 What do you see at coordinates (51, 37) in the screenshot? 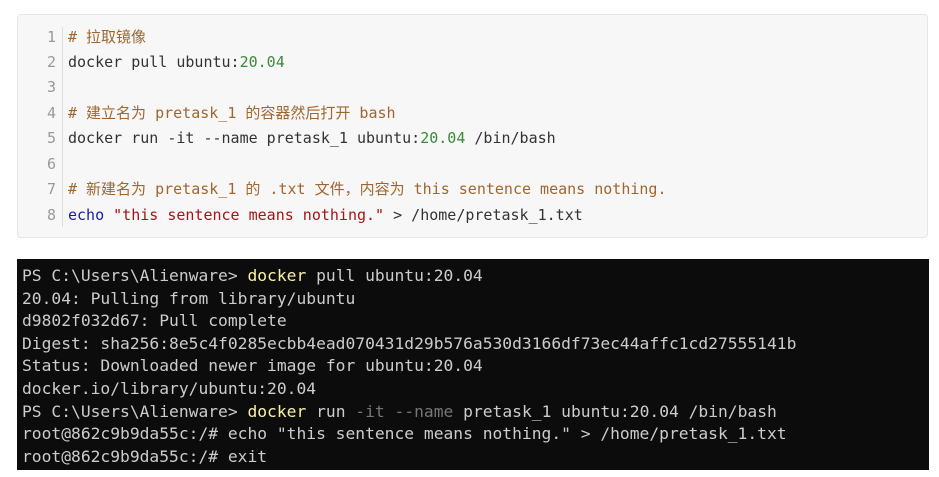
I see `line-number: 1` at bounding box center [51, 37].